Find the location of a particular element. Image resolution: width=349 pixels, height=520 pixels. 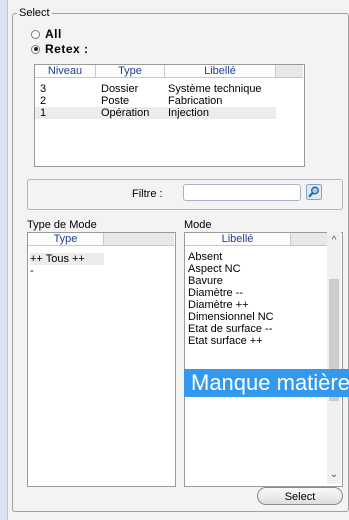

type-de-mode-label: Type de Mode is located at coordinates (62, 225).